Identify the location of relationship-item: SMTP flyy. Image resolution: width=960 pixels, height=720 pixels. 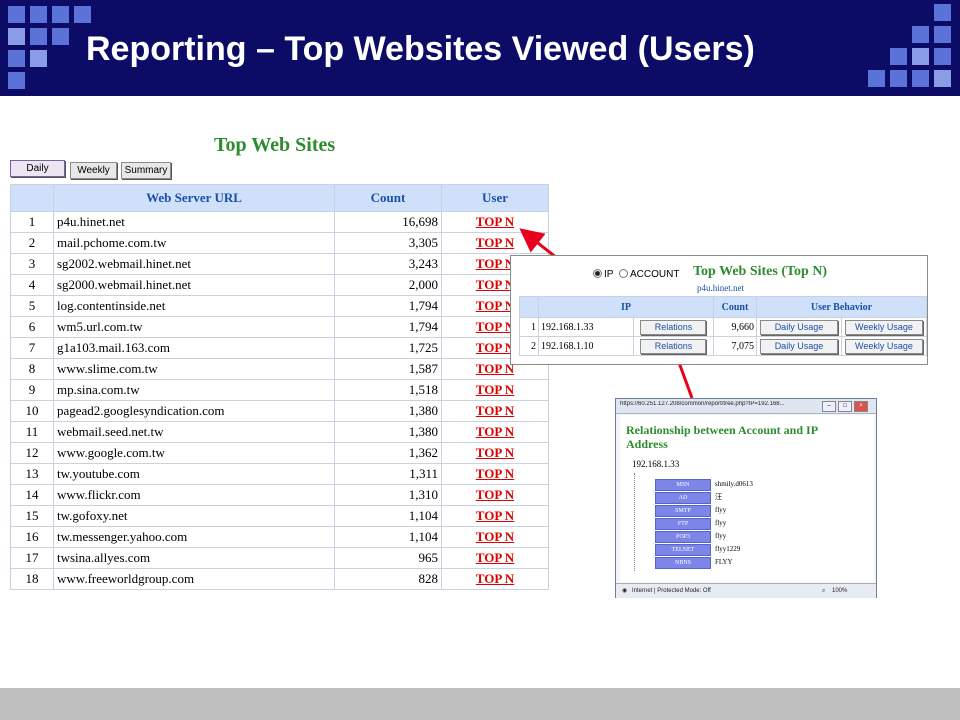
(691, 511).